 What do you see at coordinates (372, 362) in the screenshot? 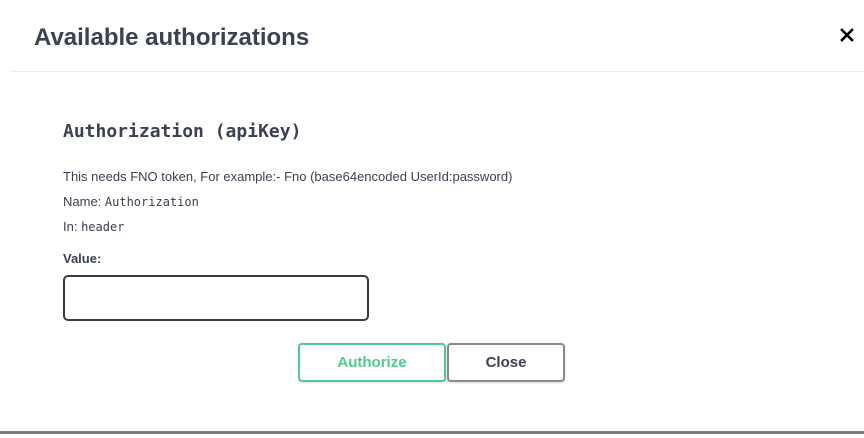
I see `authorize-button: Authorize` at bounding box center [372, 362].